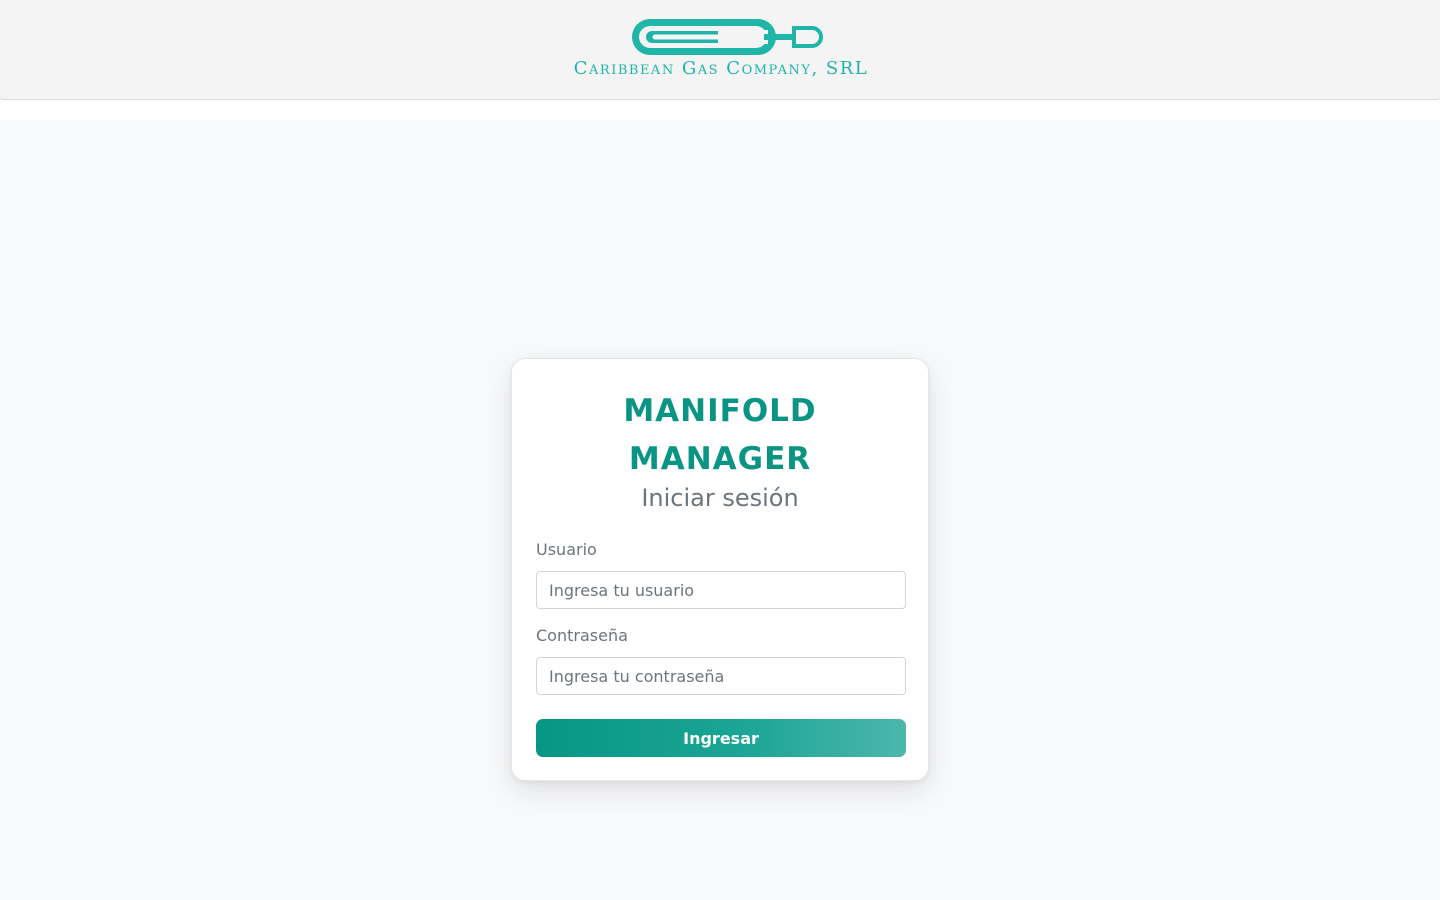 This screenshot has width=1440, height=900. I want to click on password-input, so click(721, 676).